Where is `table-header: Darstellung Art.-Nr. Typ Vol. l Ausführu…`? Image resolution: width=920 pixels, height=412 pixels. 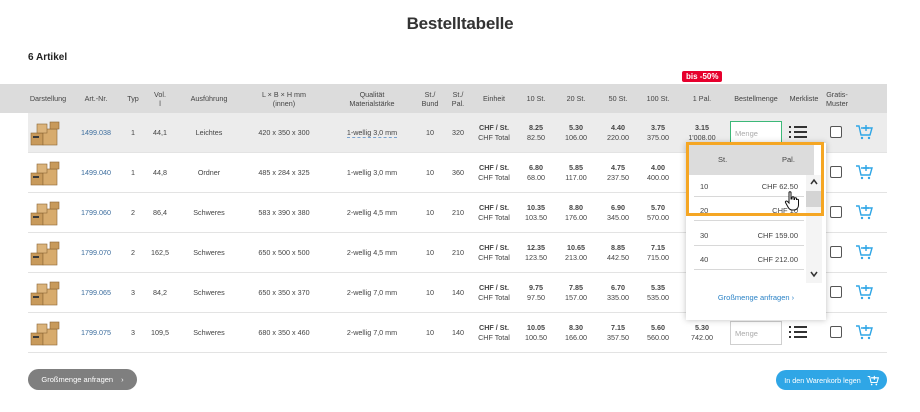 table-header: Darstellung Art.-Nr. Typ Vol. l Ausführu… is located at coordinates (443, 98).